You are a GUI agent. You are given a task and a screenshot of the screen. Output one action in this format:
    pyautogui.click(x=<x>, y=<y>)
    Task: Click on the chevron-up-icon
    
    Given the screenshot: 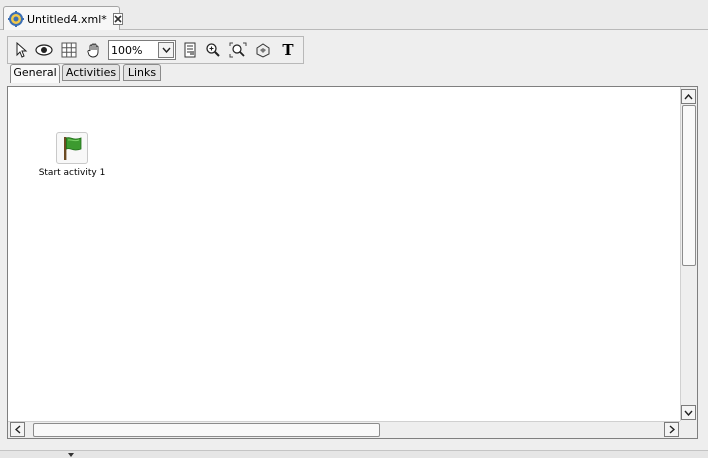 What is the action you would take?
    pyautogui.click(x=688, y=96)
    